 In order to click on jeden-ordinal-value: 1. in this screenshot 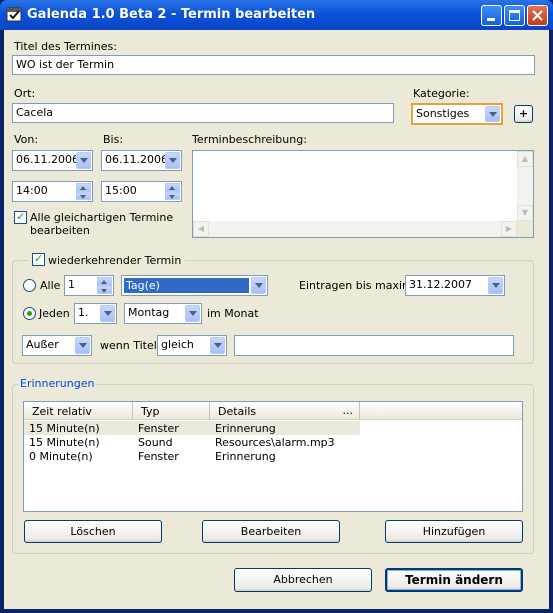, I will do `click(83, 312)`.